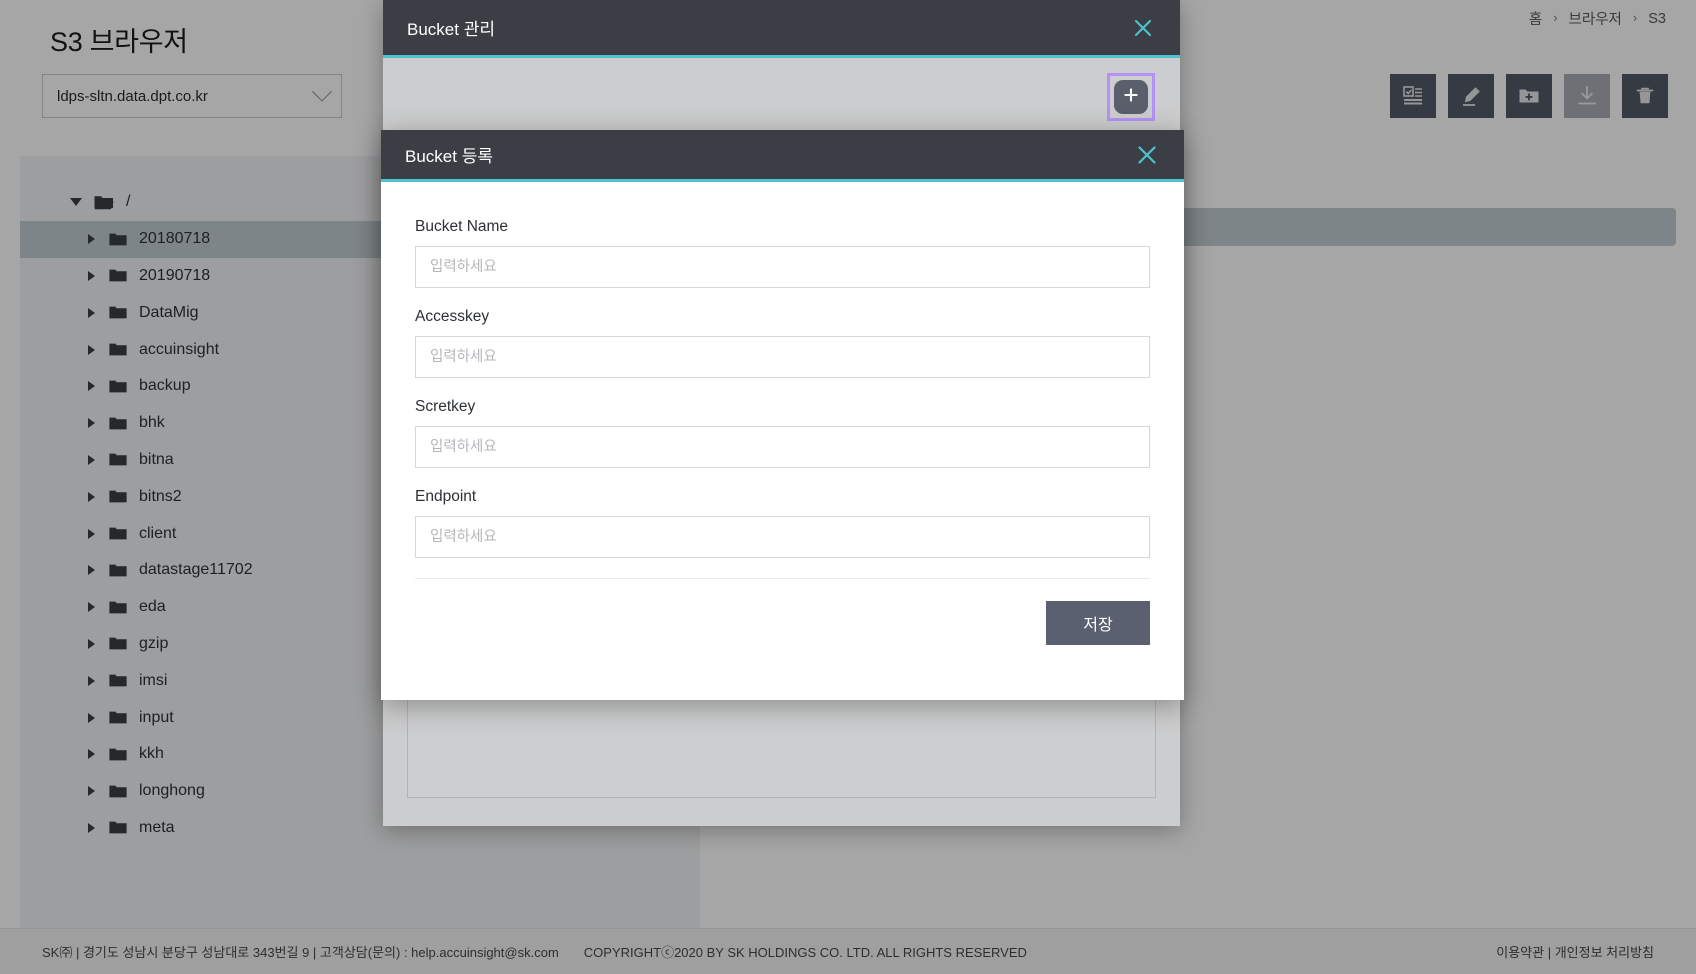  What do you see at coordinates (446, 496) in the screenshot?
I see `field-label: Endpoint` at bounding box center [446, 496].